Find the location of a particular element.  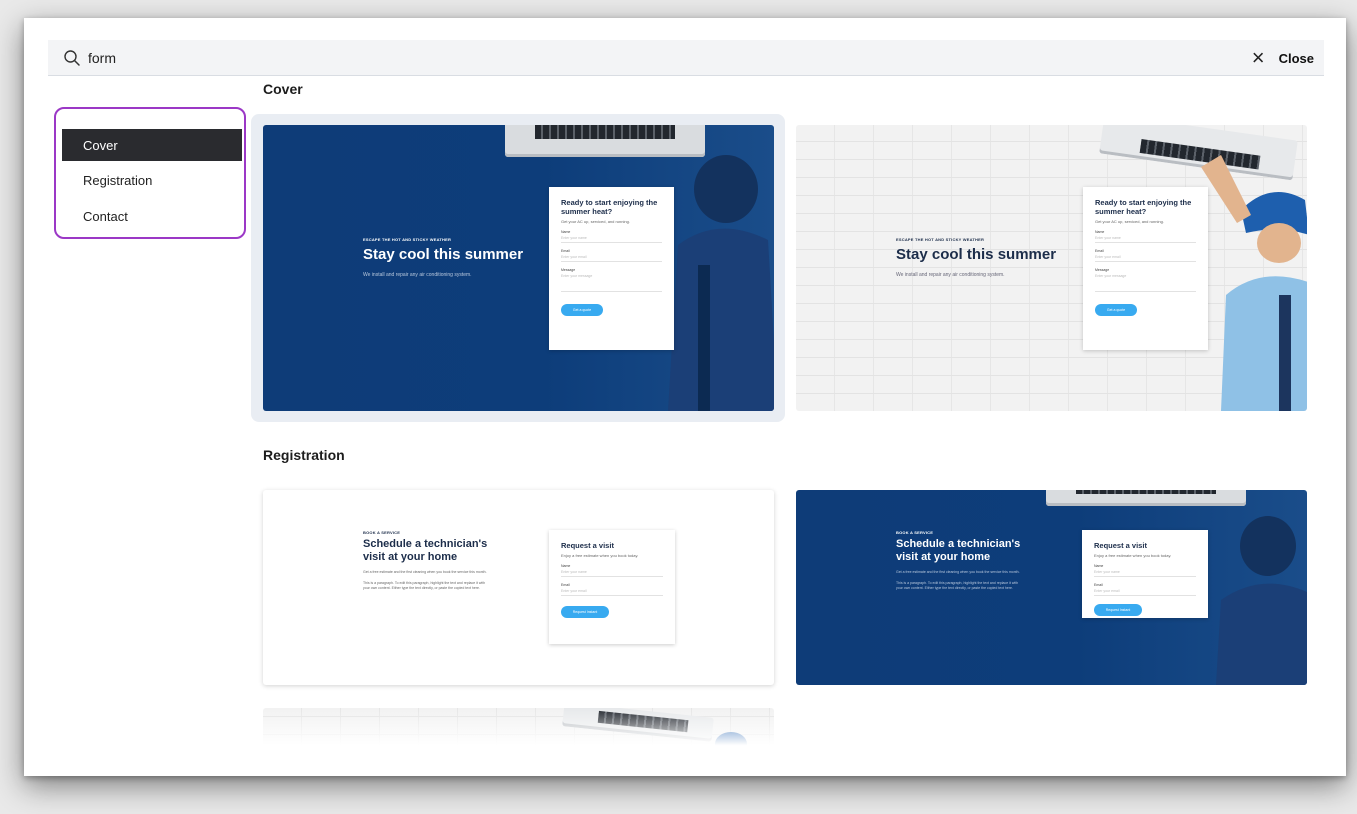

section-title-registration: Registration is located at coordinates (304, 455).